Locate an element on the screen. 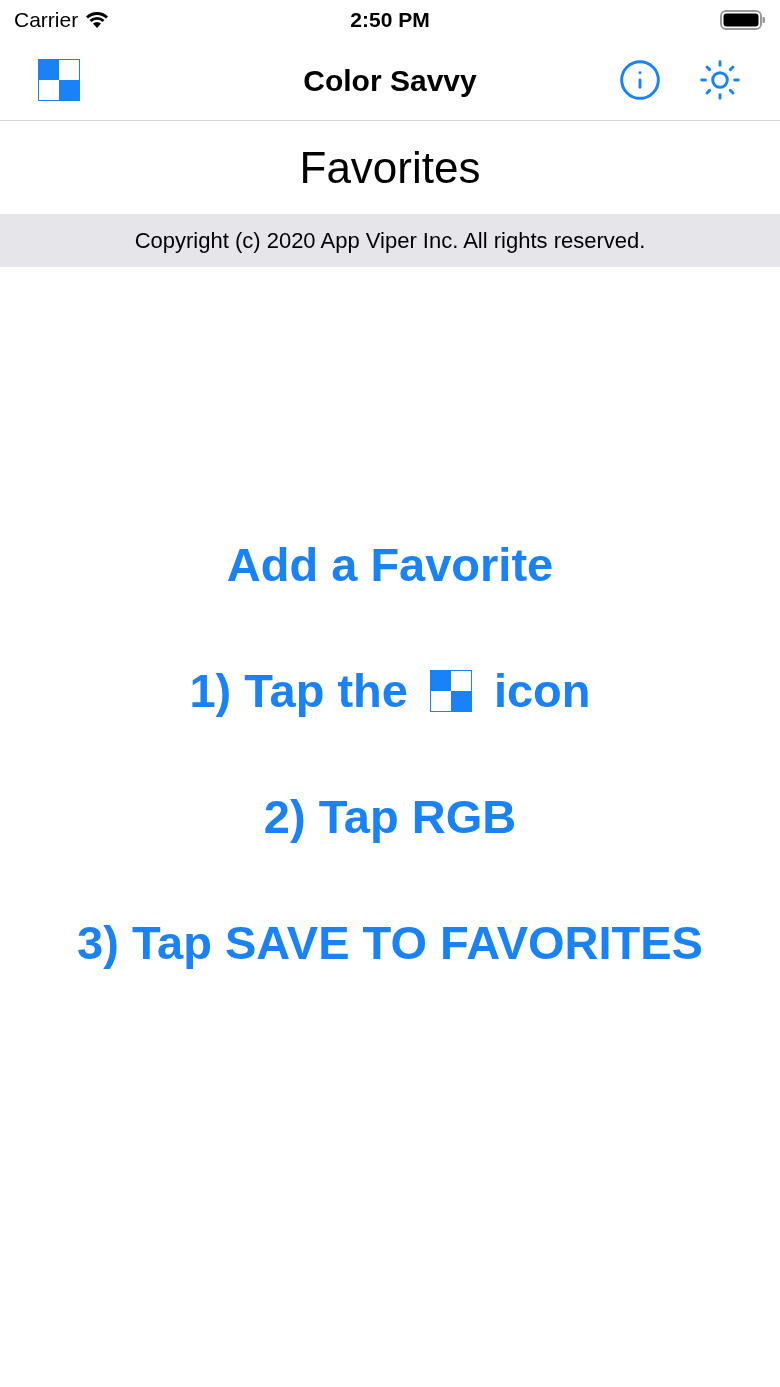 Image resolution: width=780 pixels, height=1387 pixels. carrier-label: Carrier is located at coordinates (46, 20).